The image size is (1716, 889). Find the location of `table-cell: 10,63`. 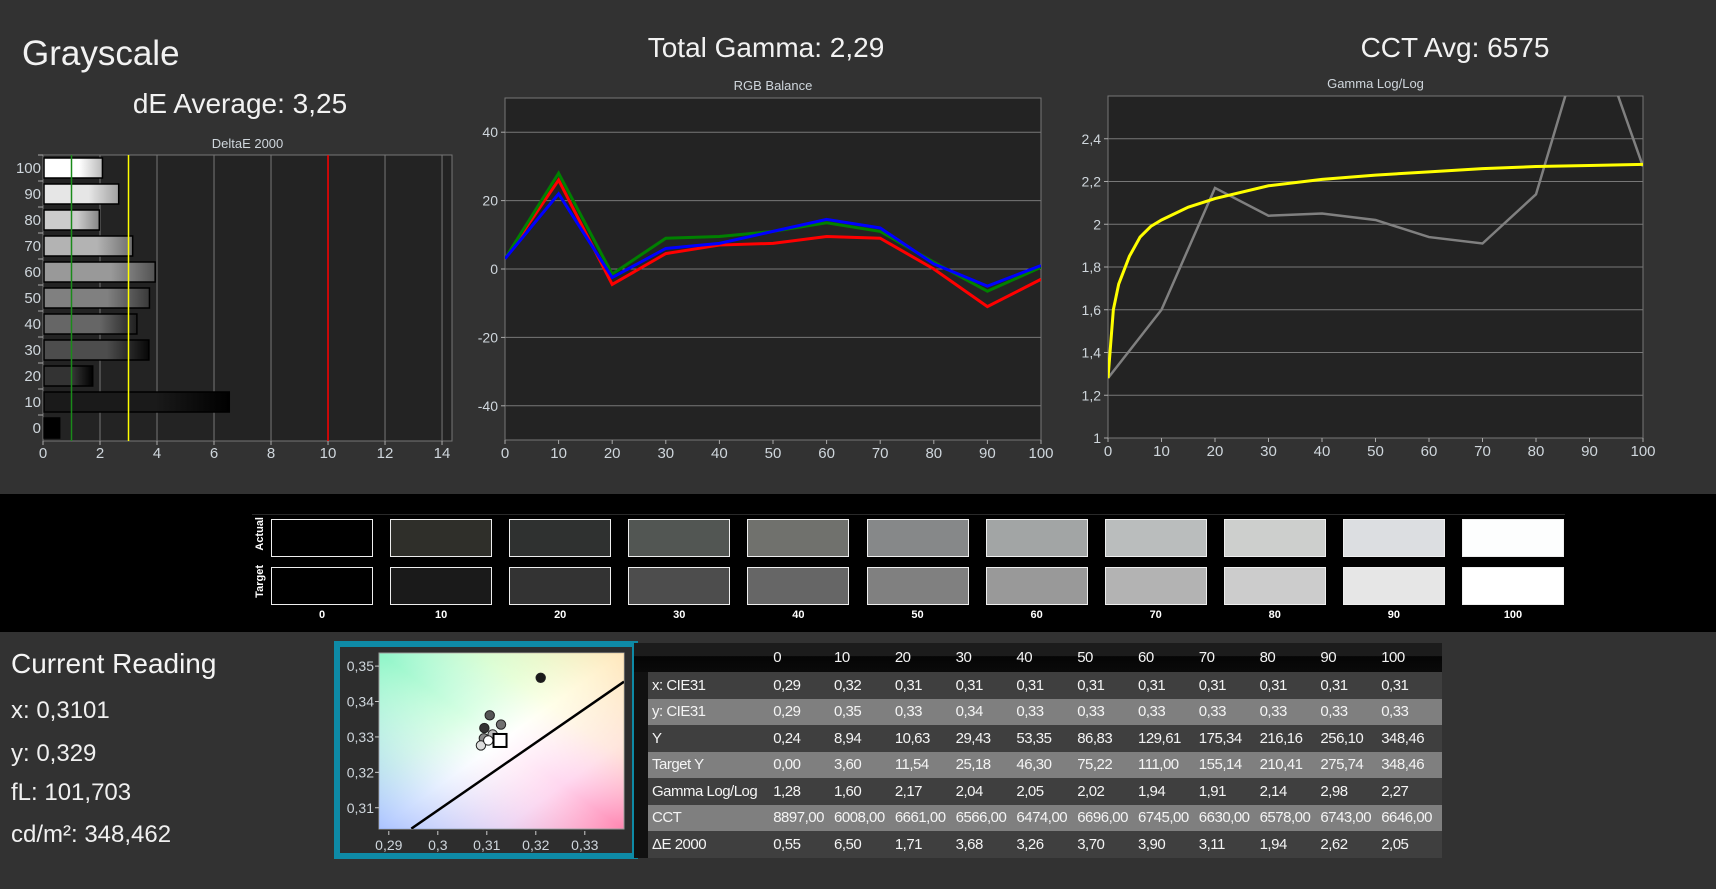

table-cell: 10,63 is located at coordinates (912, 738).